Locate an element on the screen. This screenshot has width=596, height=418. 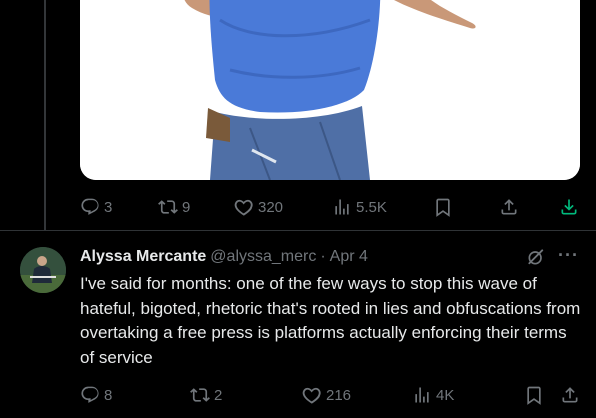
grok-button is located at coordinates (536, 257).